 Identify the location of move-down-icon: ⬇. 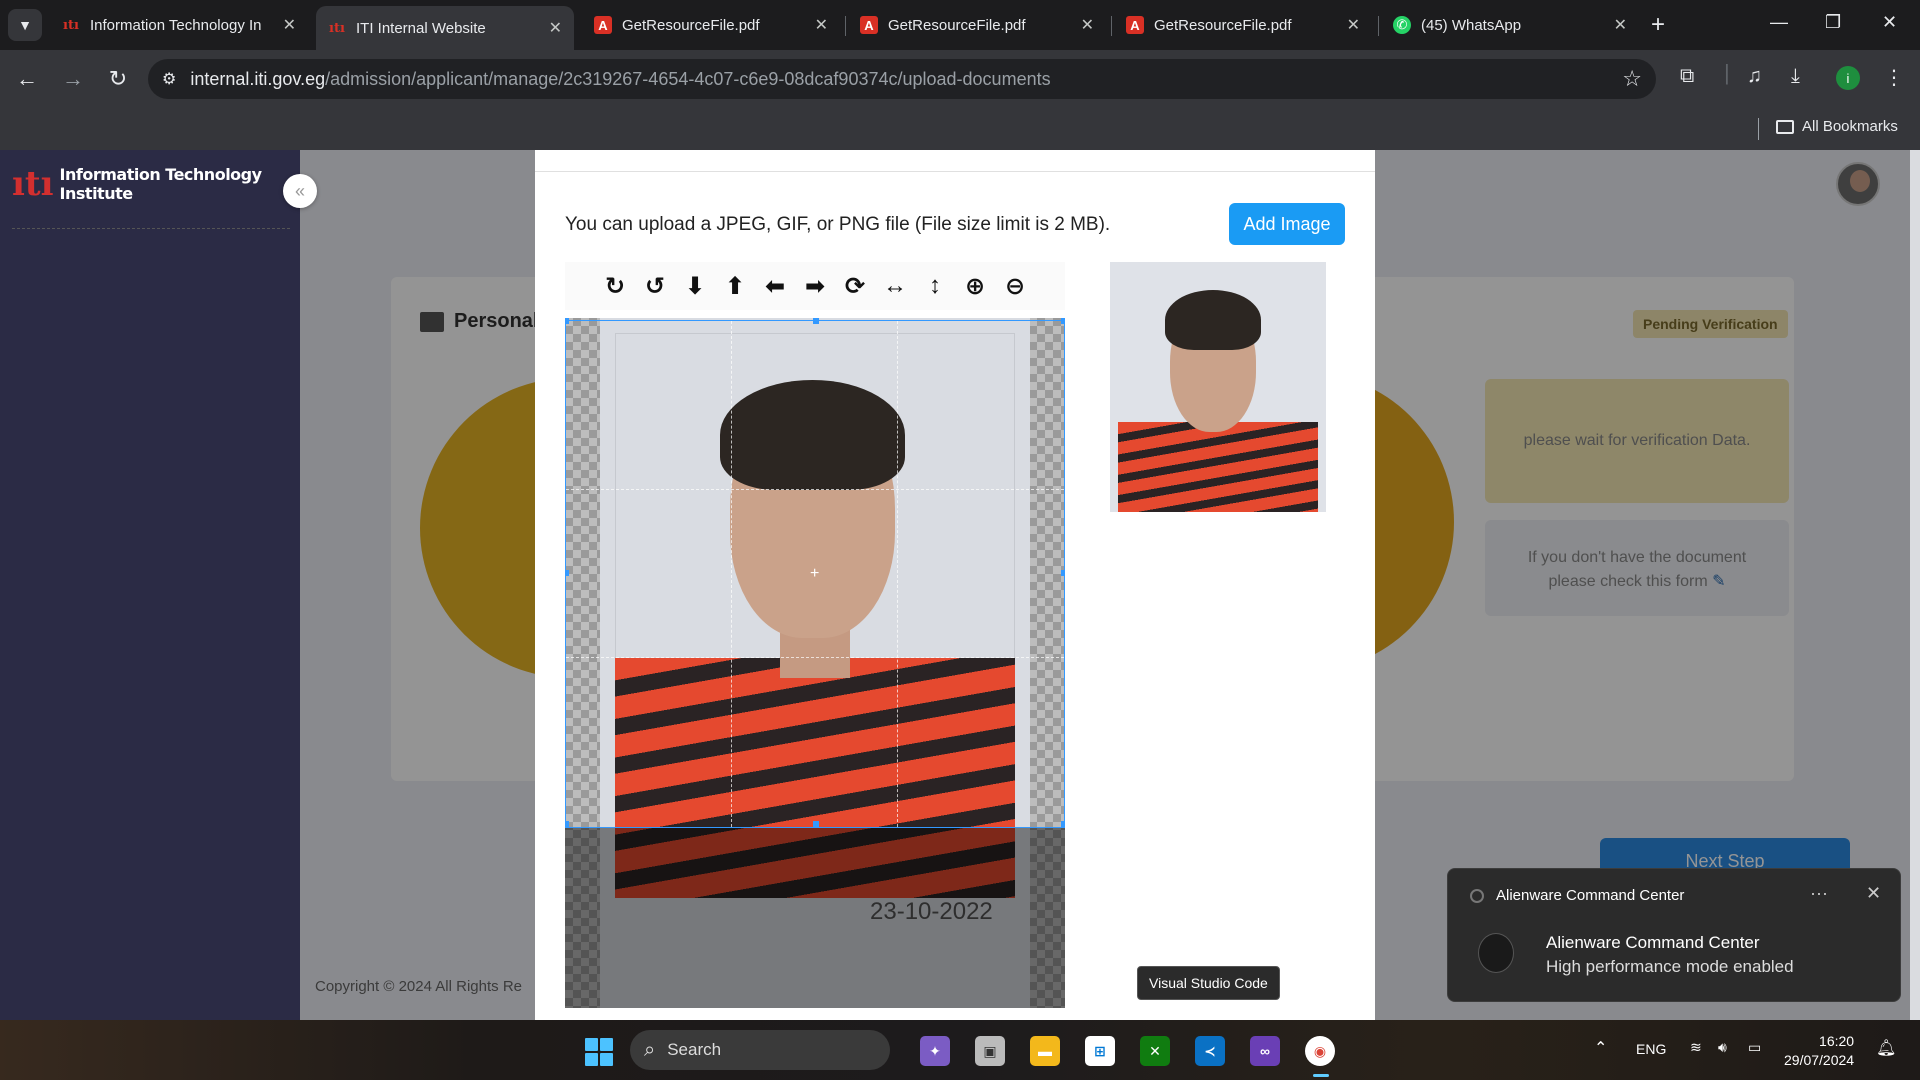
(695, 286).